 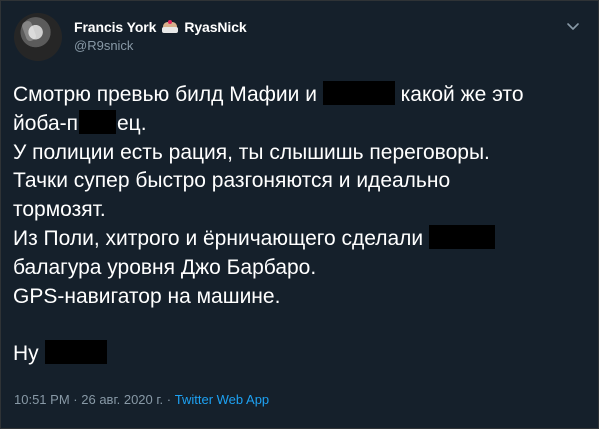 What do you see at coordinates (29, 31) in the screenshot?
I see `avatar-shine` at bounding box center [29, 31].